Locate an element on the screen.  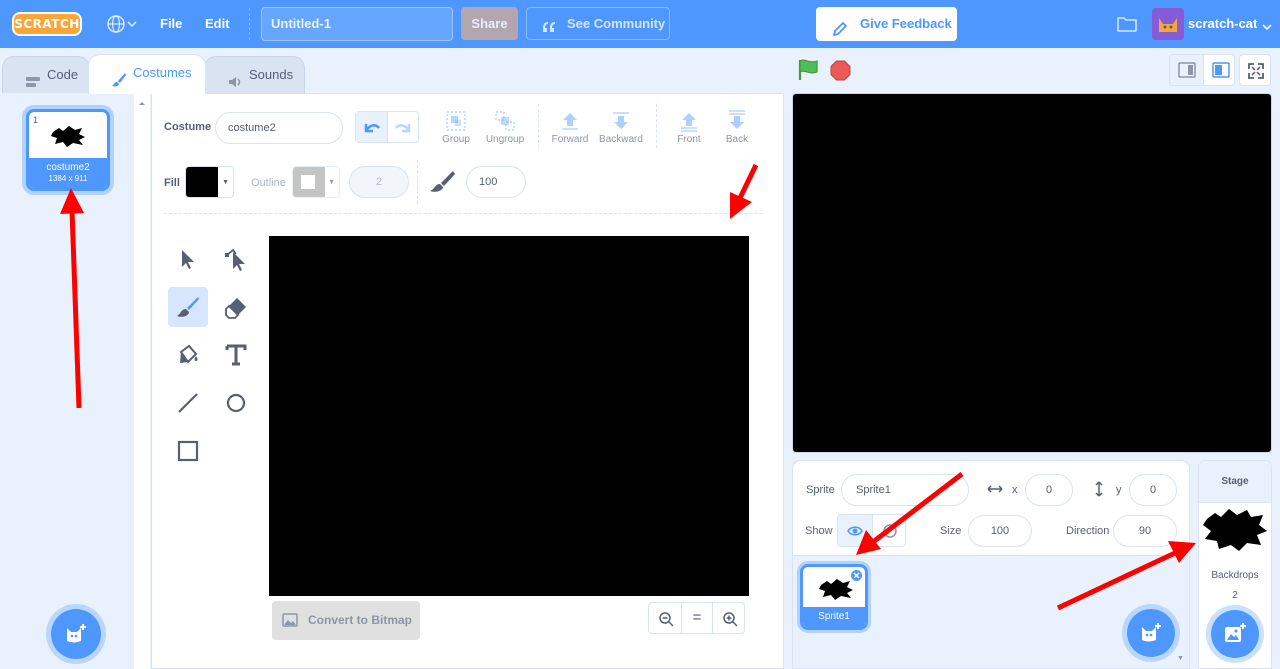
fullscreen-icon is located at coordinates (1256, 71).